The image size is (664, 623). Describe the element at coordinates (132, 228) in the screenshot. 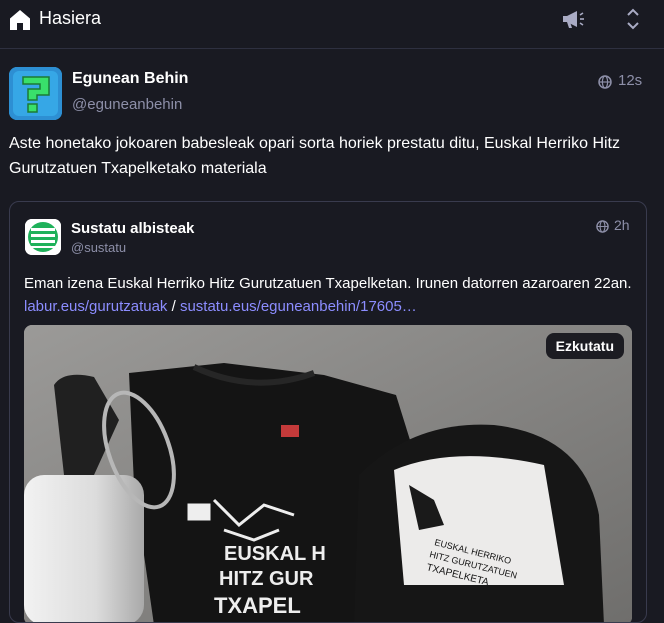

I see `quote-author-display-name: Sustatu albisteak` at that location.